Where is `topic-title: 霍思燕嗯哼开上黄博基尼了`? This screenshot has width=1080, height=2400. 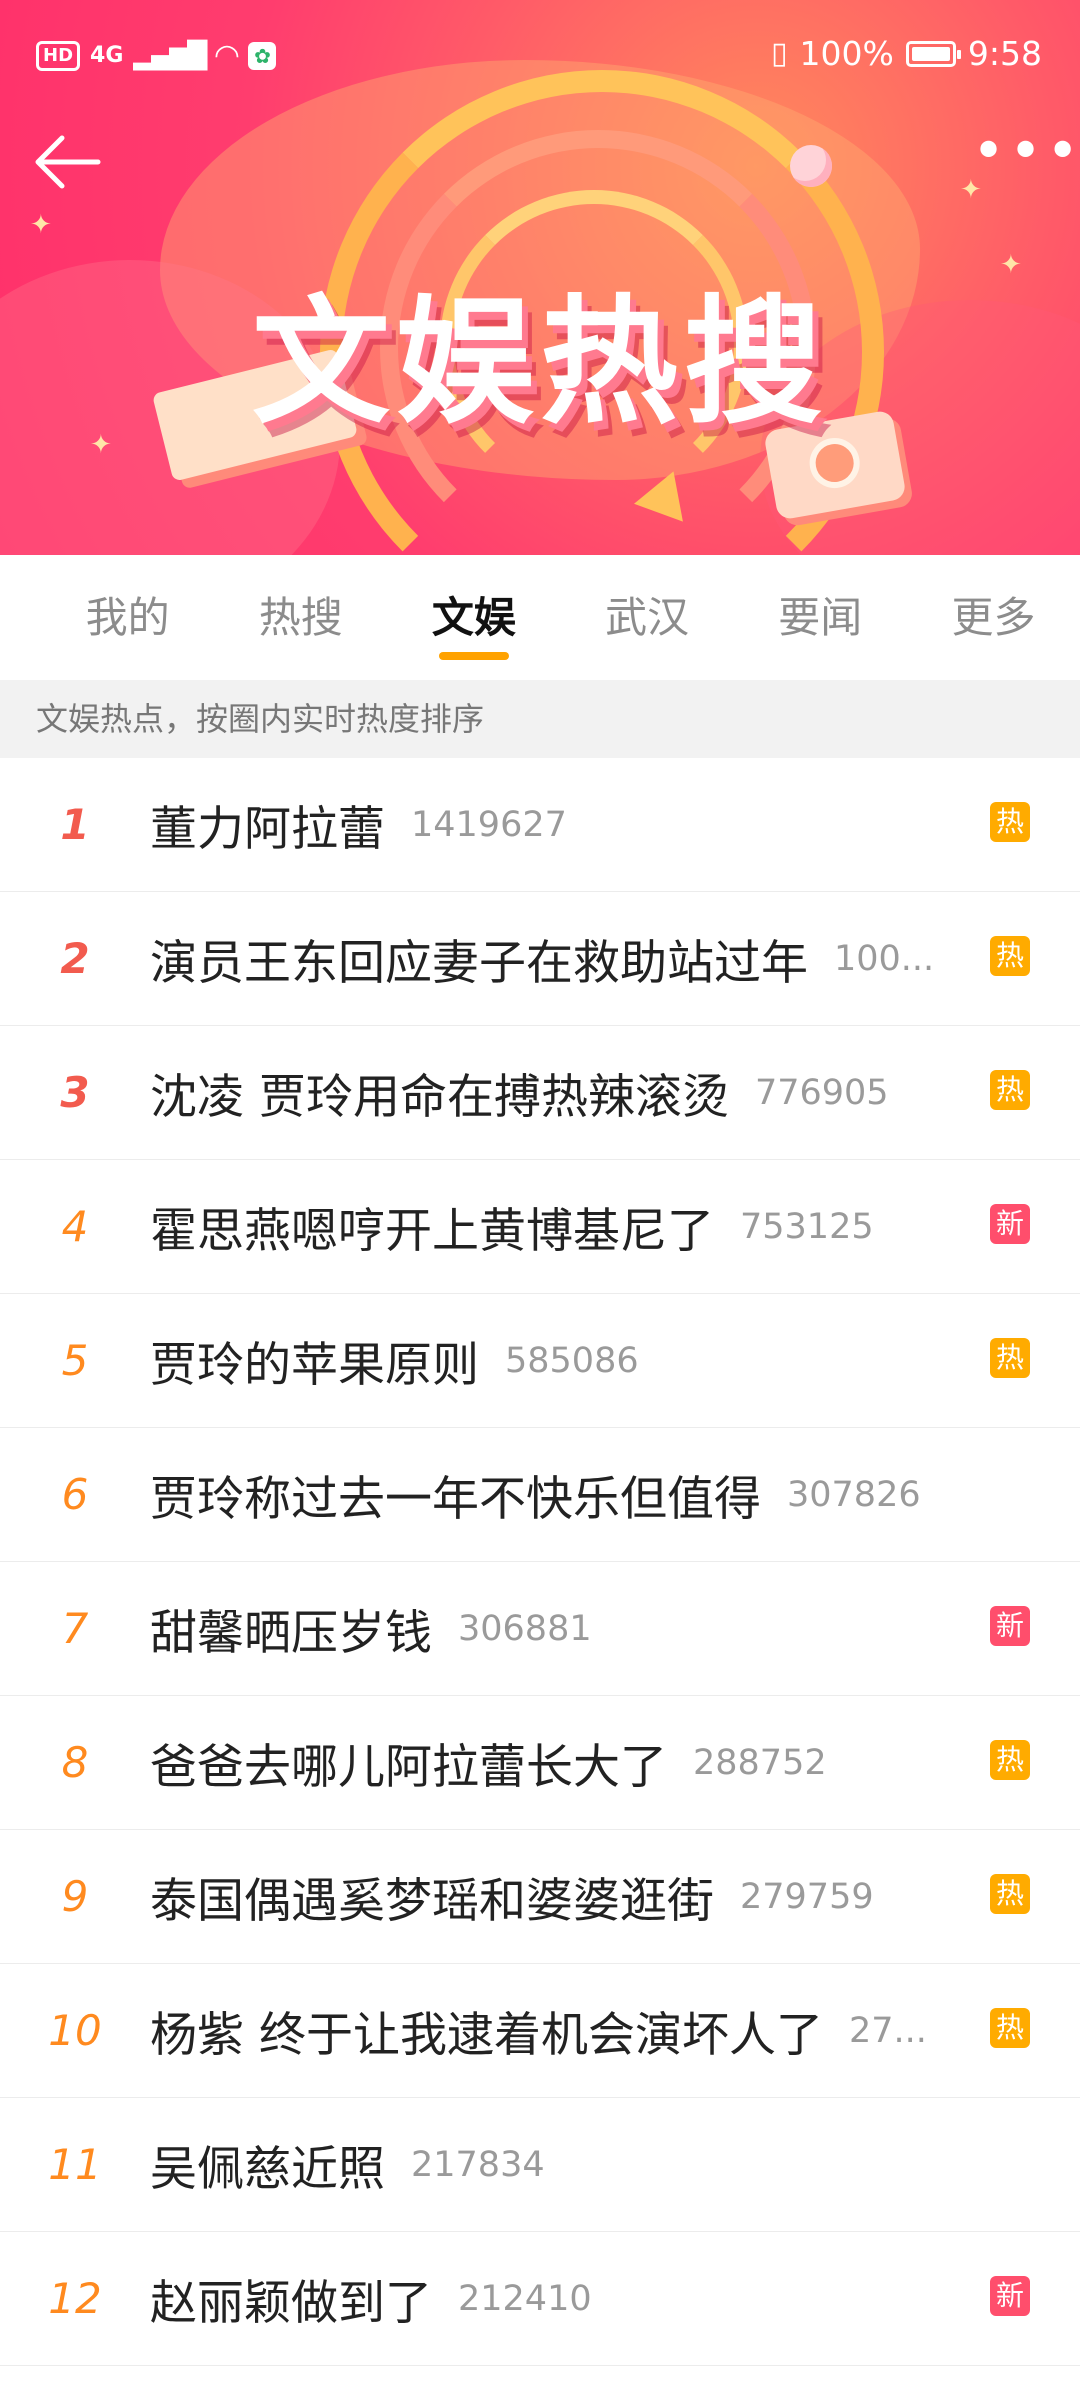
topic-title: 霍思燕嗯哼开上黄博基尼了 is located at coordinates (432, 1231).